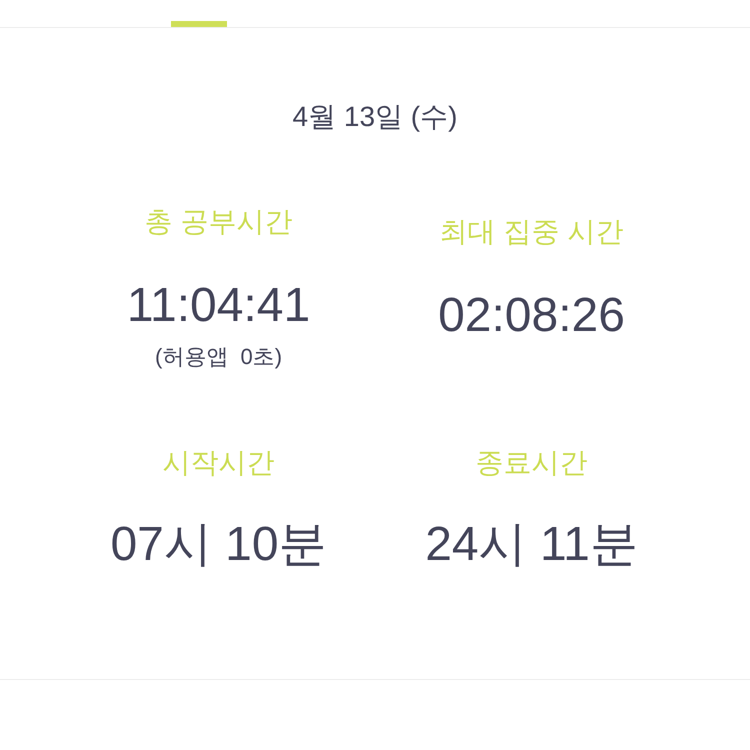 This screenshot has width=750, height=750. I want to click on stat-value: 24시 11분, so click(531, 545).